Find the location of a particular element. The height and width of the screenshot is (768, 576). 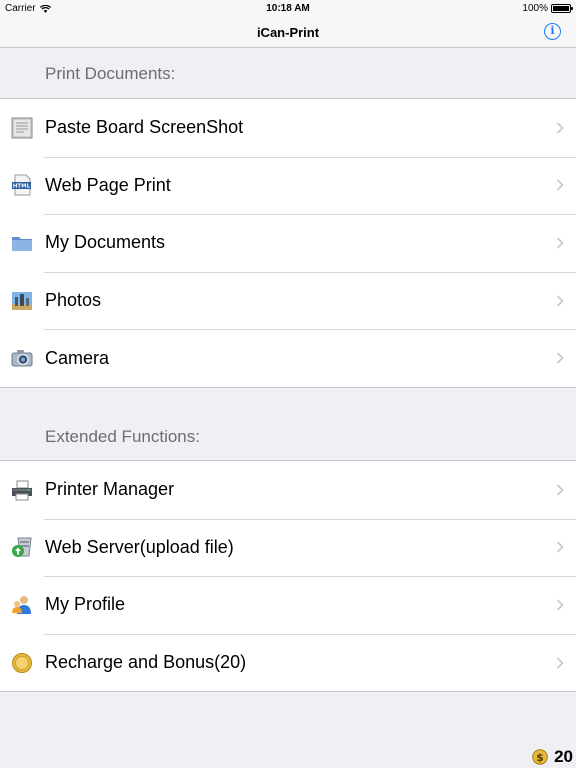

status-time: 10:18 AM is located at coordinates (288, 8).